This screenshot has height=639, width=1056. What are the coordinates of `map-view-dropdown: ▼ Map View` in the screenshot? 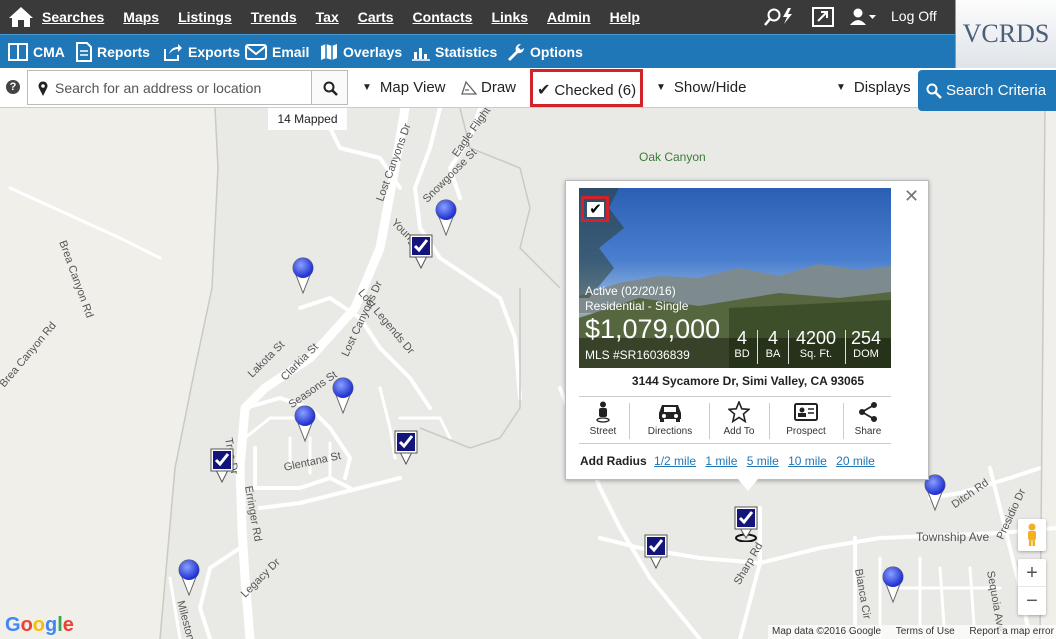 It's located at (404, 87).